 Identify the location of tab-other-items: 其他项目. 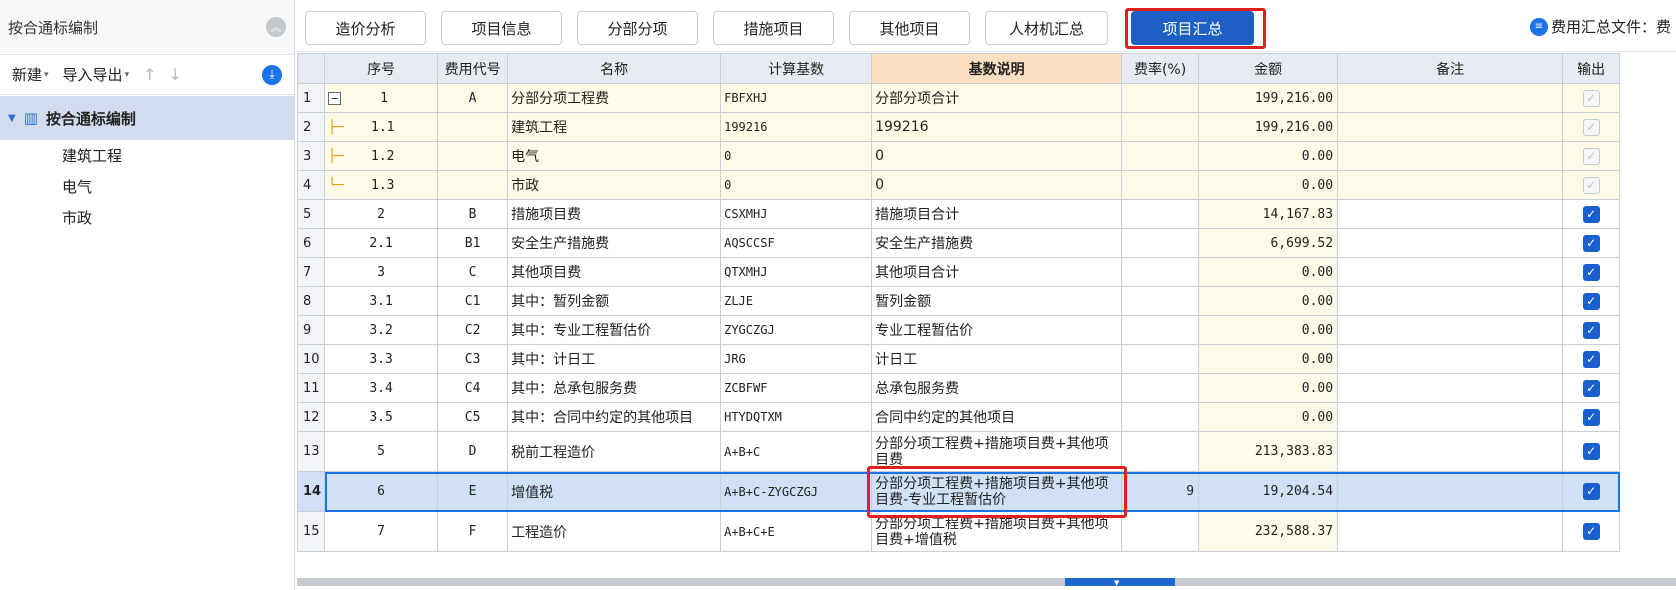
(909, 28).